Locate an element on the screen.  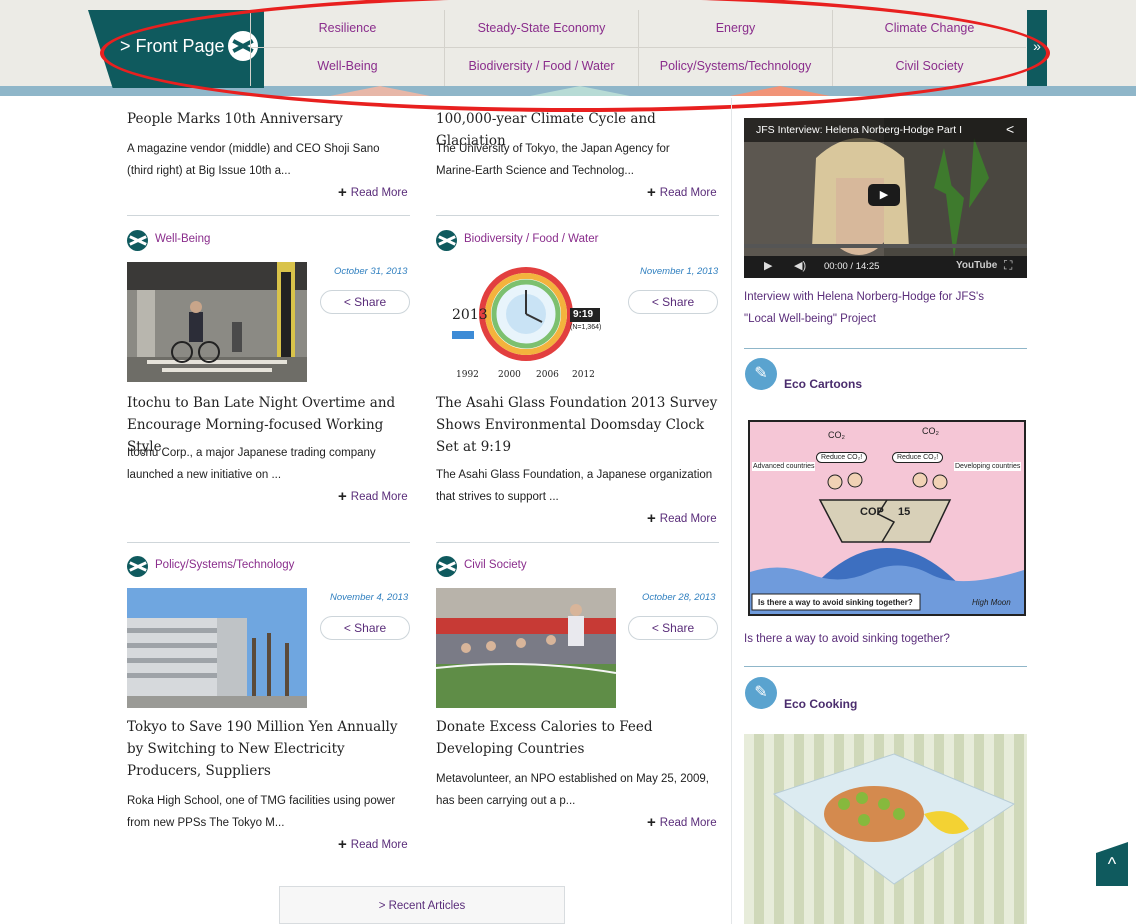
topic-resilience: Resilience is located at coordinates (347, 29).